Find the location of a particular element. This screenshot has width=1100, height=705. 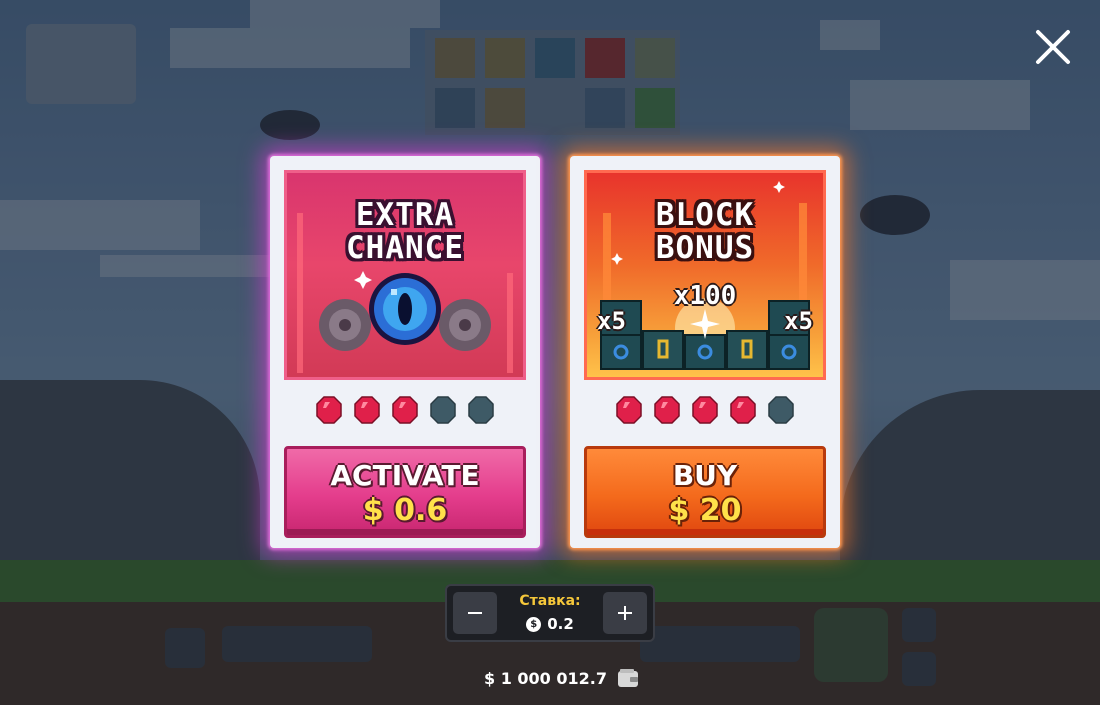

wallet-icon is located at coordinates (628, 678).